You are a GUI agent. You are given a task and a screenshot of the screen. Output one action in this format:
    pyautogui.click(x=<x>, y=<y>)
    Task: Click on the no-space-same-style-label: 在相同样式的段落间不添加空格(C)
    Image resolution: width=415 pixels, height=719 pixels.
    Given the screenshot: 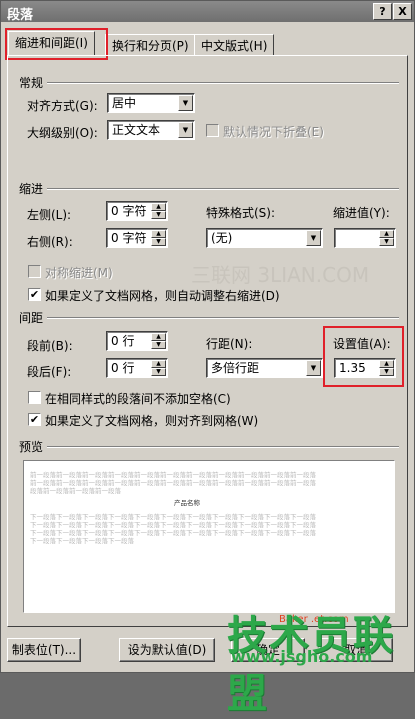 What is the action you would take?
    pyautogui.click(x=138, y=399)
    